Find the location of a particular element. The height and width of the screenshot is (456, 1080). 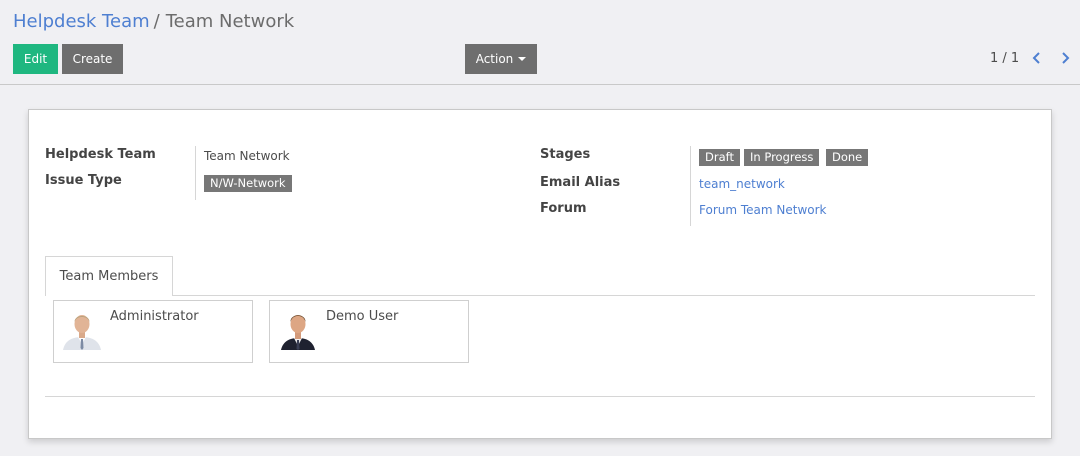

helpdesk-team-value: Team Network is located at coordinates (247, 156).